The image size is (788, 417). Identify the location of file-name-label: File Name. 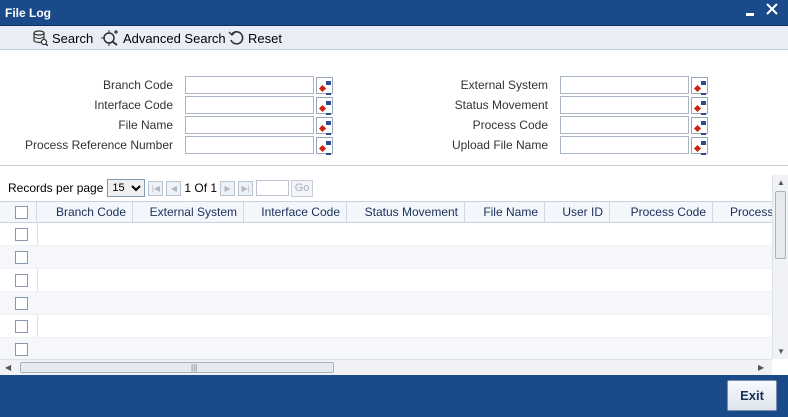
(145, 125).